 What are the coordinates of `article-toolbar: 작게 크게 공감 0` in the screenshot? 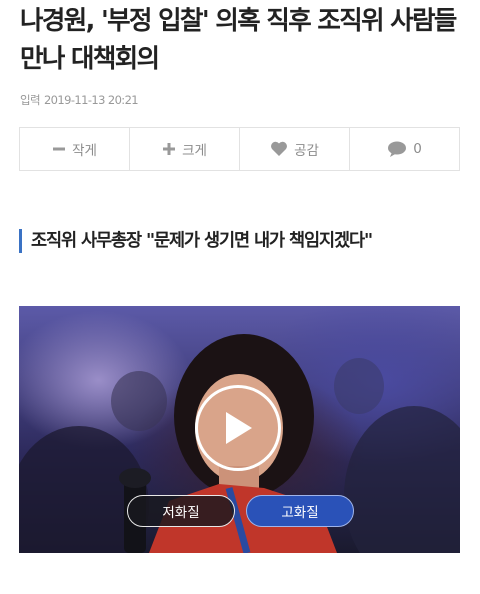 It's located at (239, 149).